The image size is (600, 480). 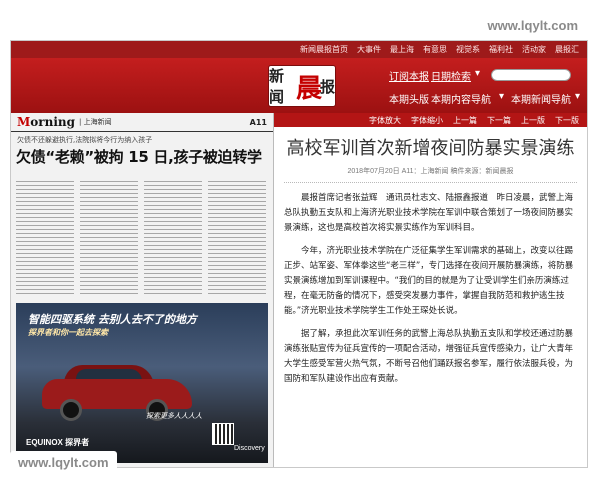 What do you see at coordinates (258, 122) in the screenshot?
I see `paper-page-number: A11` at bounding box center [258, 122].